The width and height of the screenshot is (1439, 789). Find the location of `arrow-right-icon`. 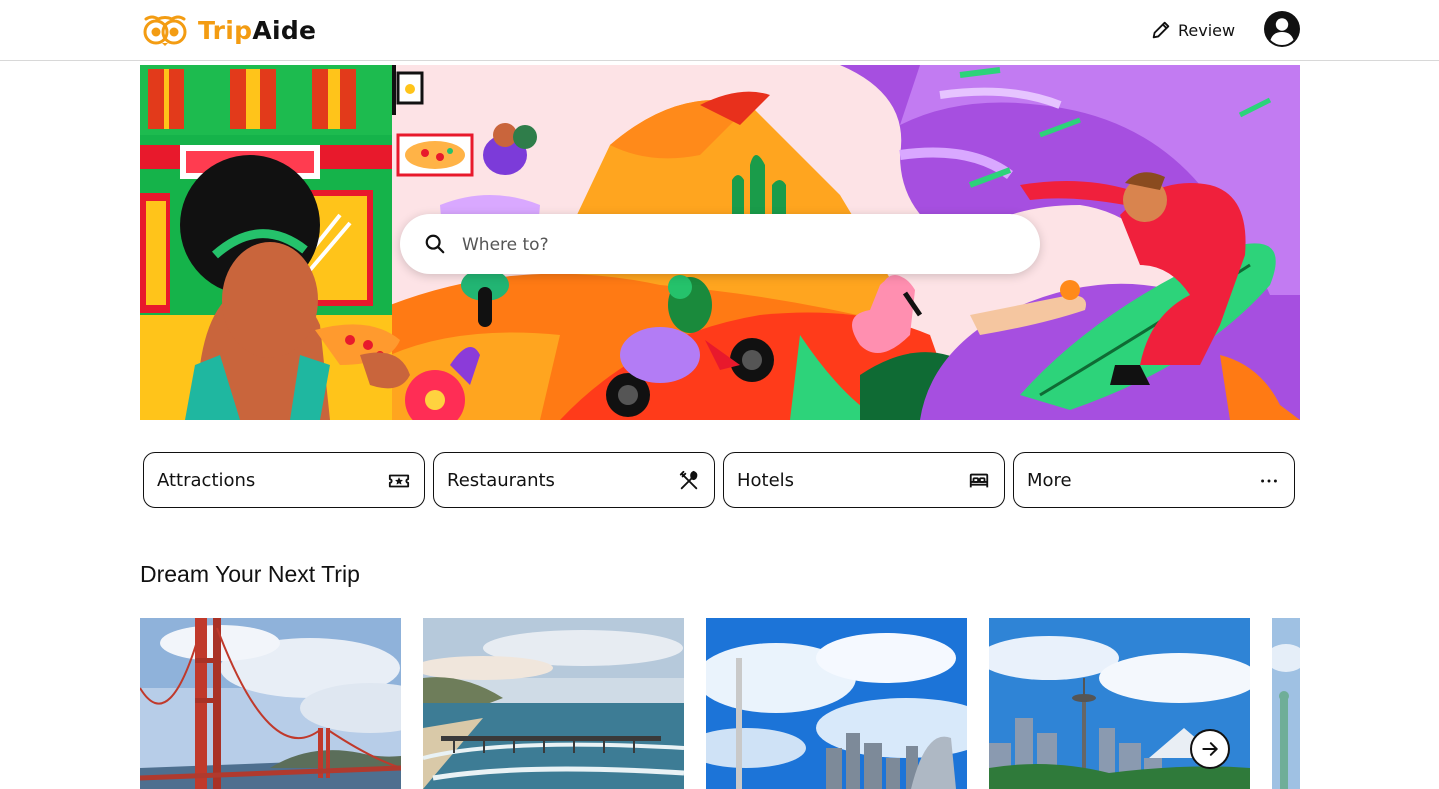

arrow-right-icon is located at coordinates (1210, 749).